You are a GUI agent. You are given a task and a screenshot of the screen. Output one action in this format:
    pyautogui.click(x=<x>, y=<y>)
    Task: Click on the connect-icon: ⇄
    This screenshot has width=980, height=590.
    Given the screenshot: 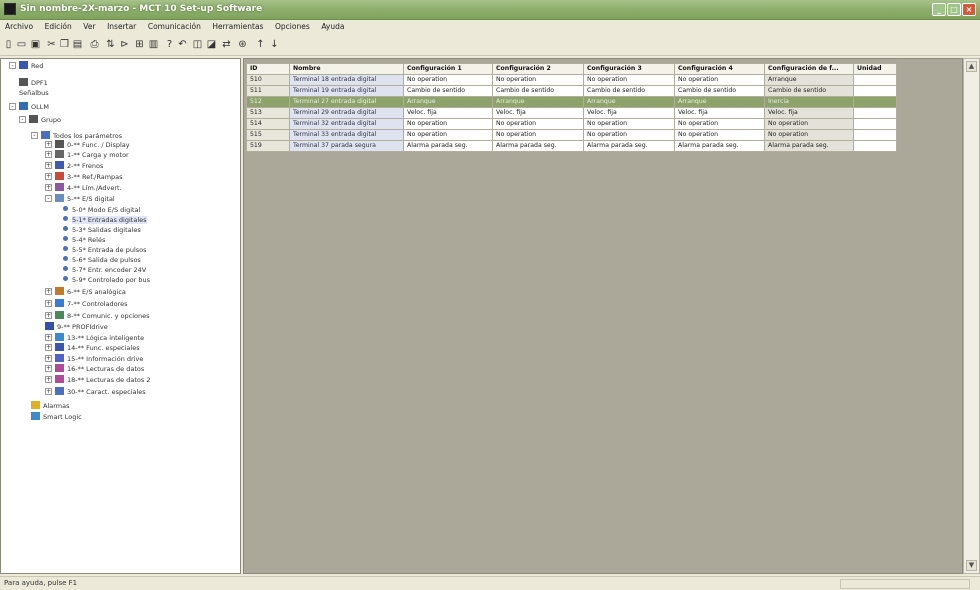 What is the action you would take?
    pyautogui.click(x=226, y=44)
    